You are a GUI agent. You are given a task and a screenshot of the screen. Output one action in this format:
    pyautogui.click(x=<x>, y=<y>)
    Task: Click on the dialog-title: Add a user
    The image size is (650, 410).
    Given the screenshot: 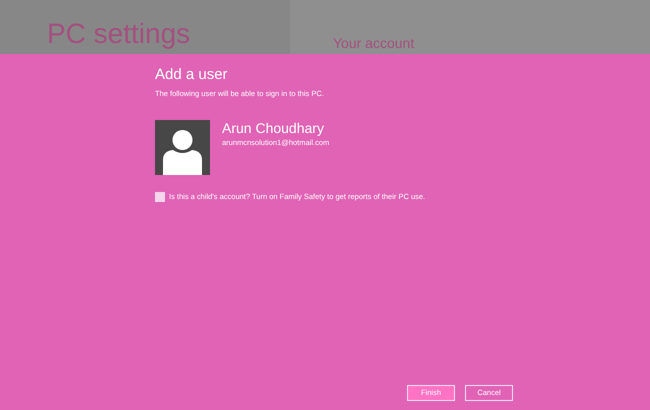 What is the action you would take?
    pyautogui.click(x=192, y=75)
    